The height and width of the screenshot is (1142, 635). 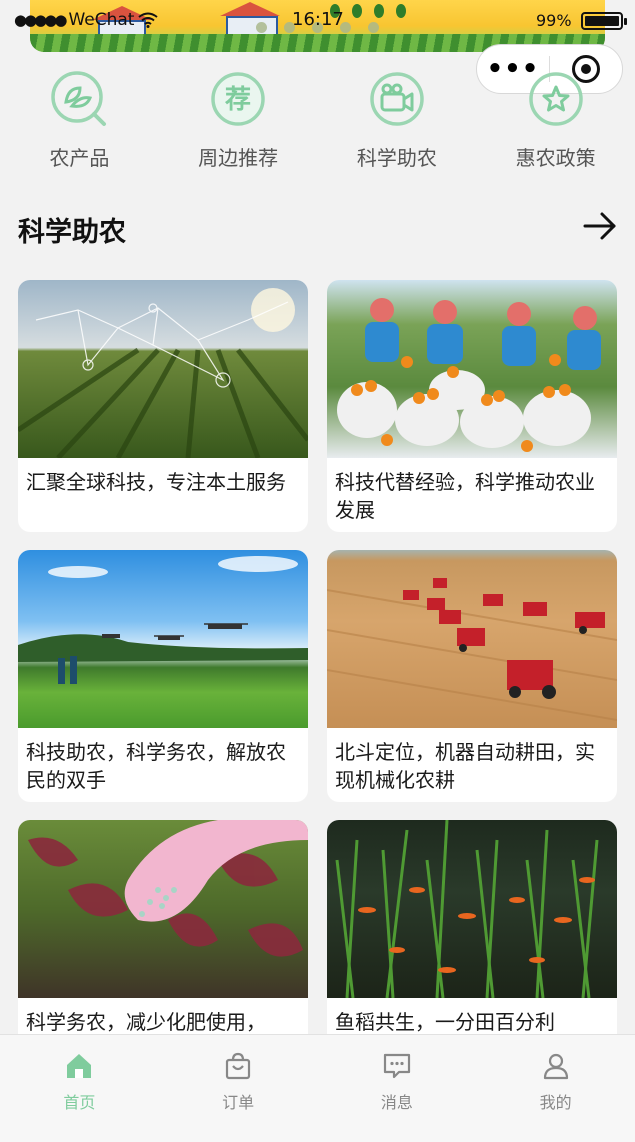 I want to click on tab-label: 我的, so click(x=555, y=1102).